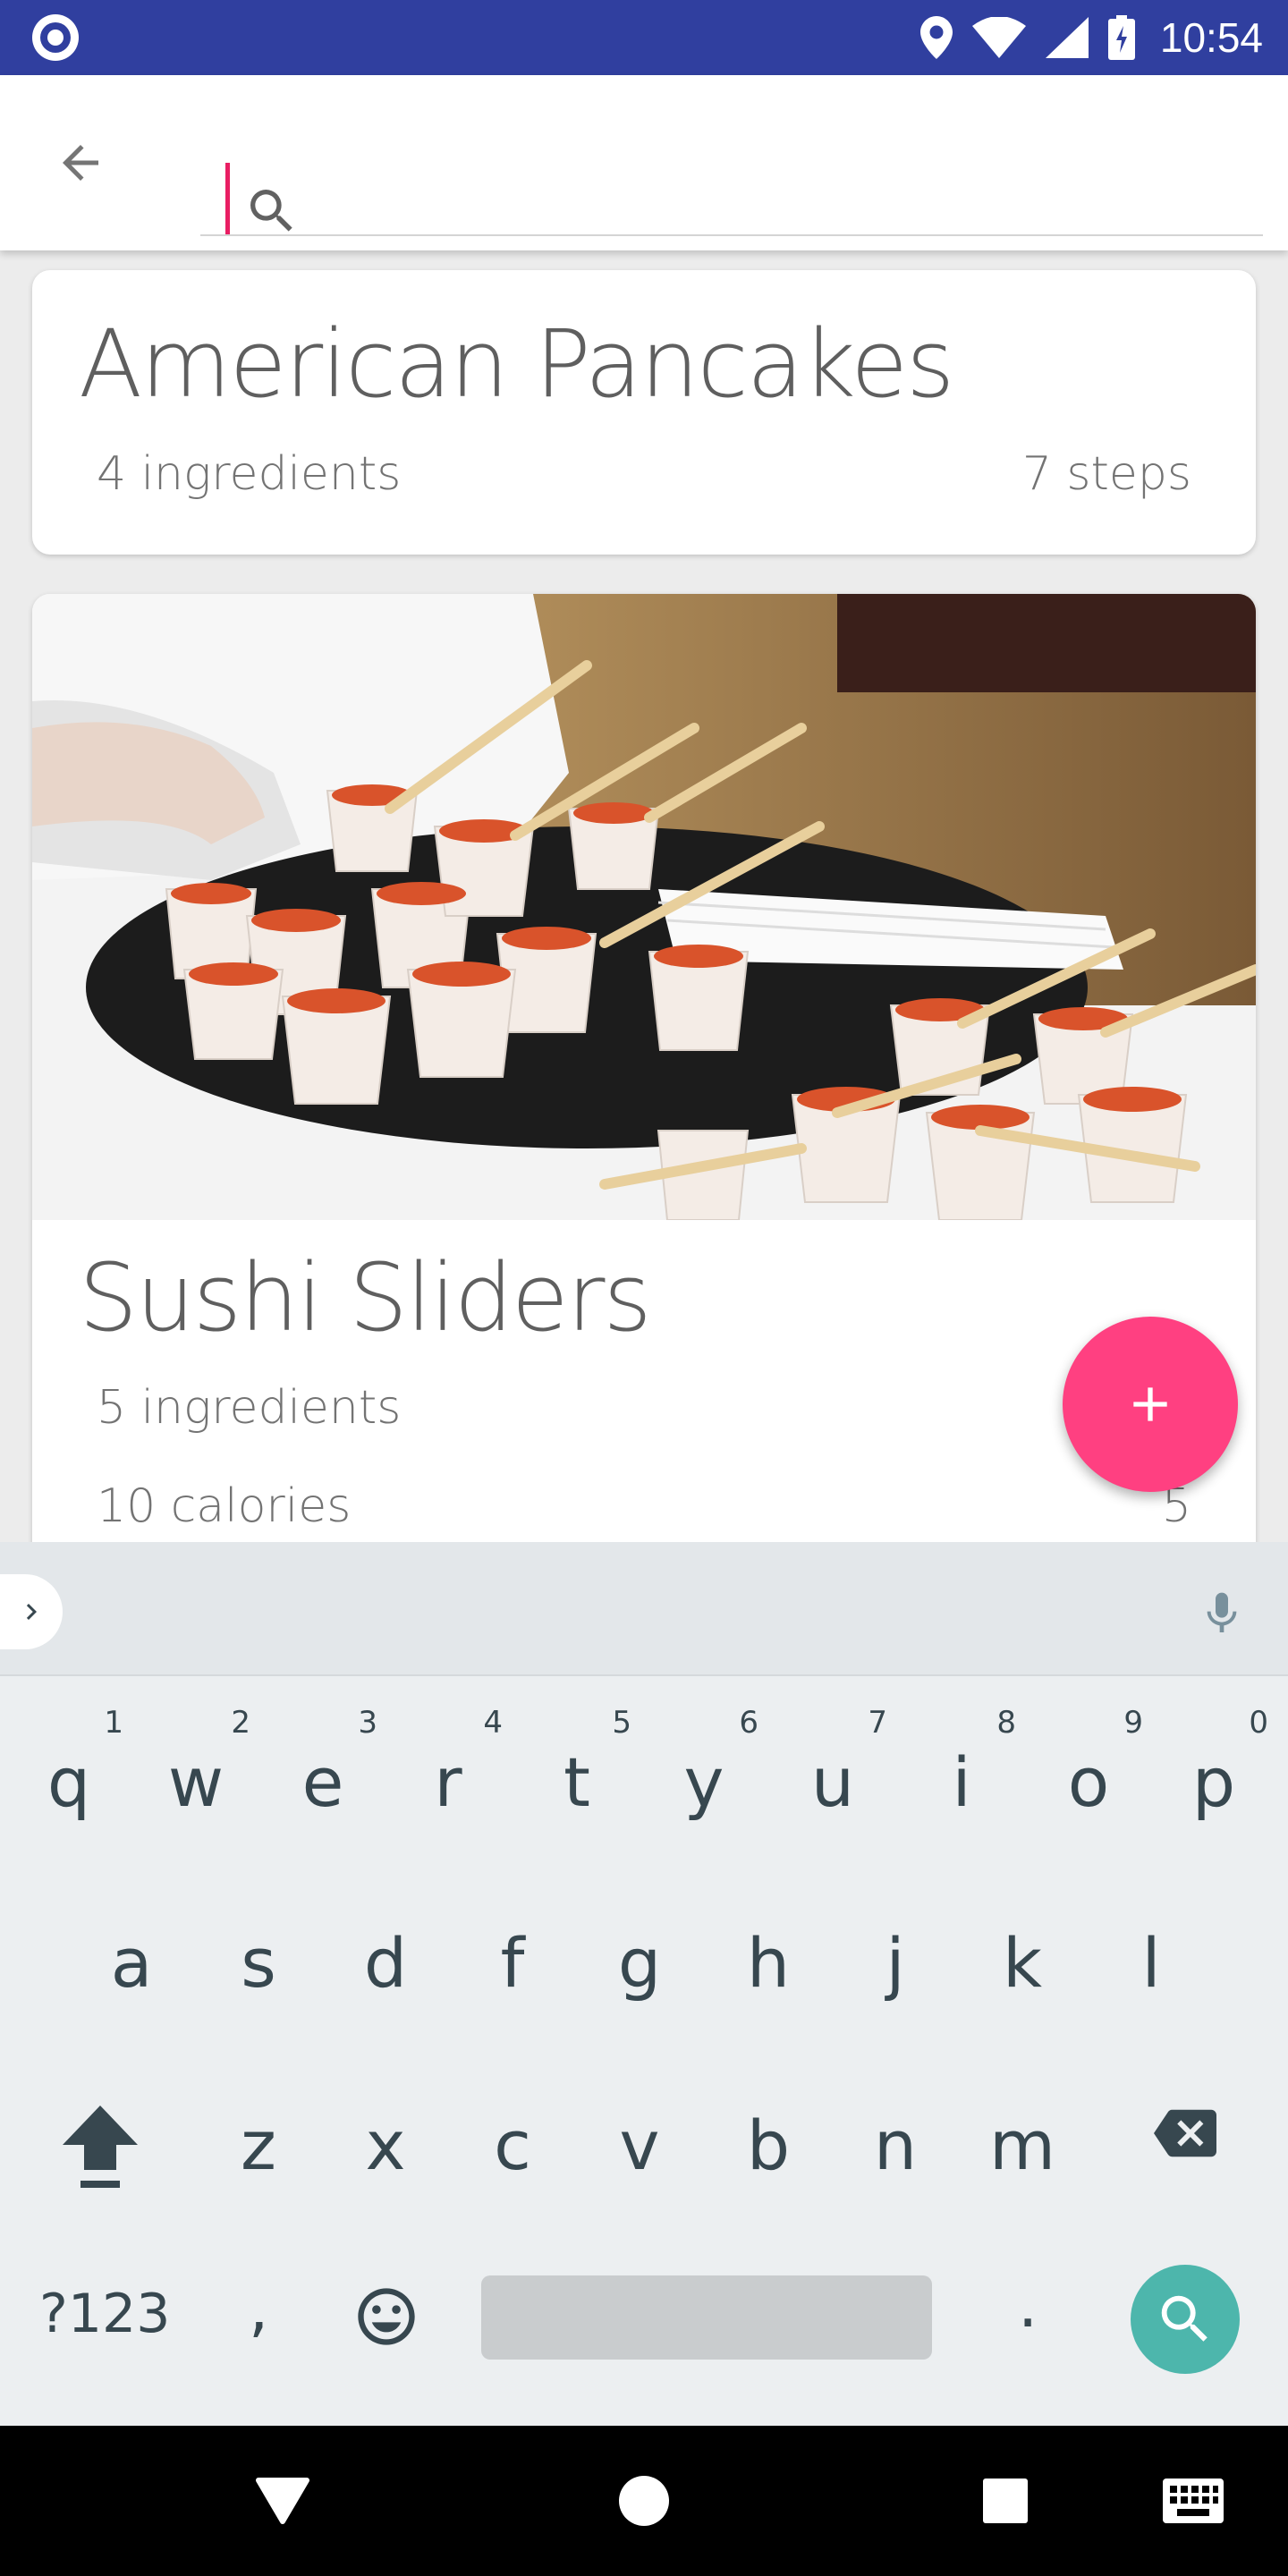  I want to click on key-label: z, so click(258, 2145).